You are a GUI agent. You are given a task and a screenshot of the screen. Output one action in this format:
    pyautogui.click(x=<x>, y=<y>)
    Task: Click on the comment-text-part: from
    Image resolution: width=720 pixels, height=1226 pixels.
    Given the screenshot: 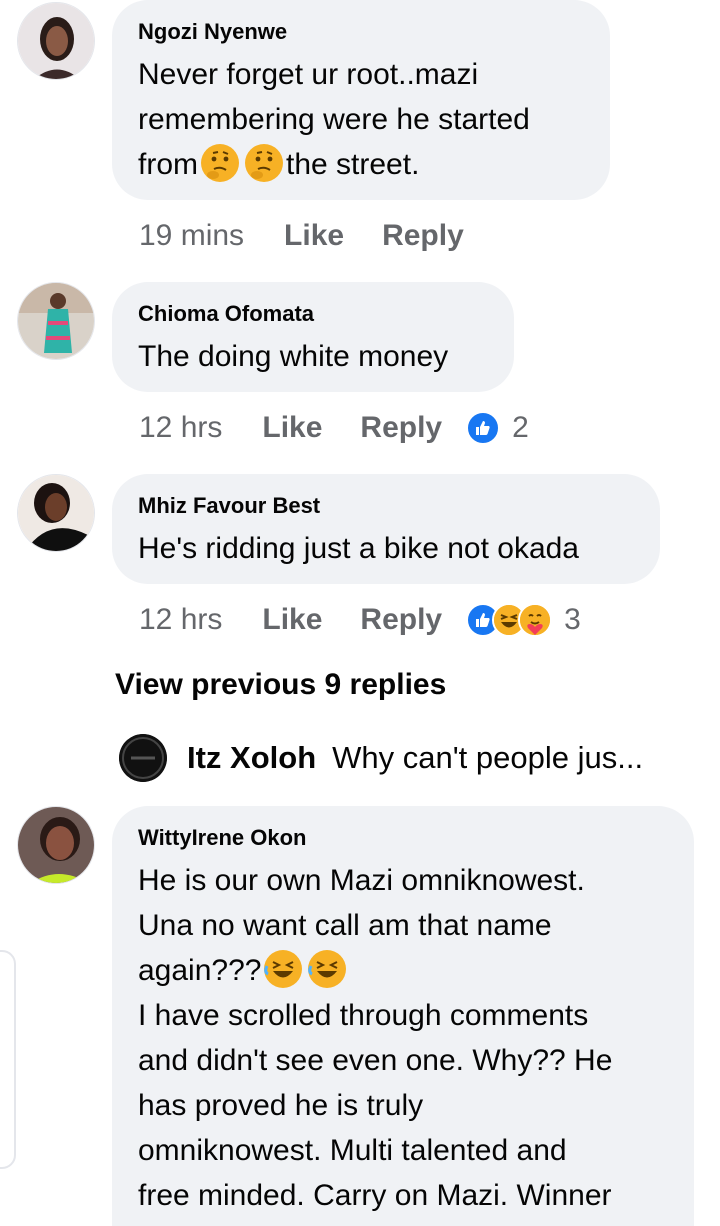 What is the action you would take?
    pyautogui.click(x=168, y=164)
    